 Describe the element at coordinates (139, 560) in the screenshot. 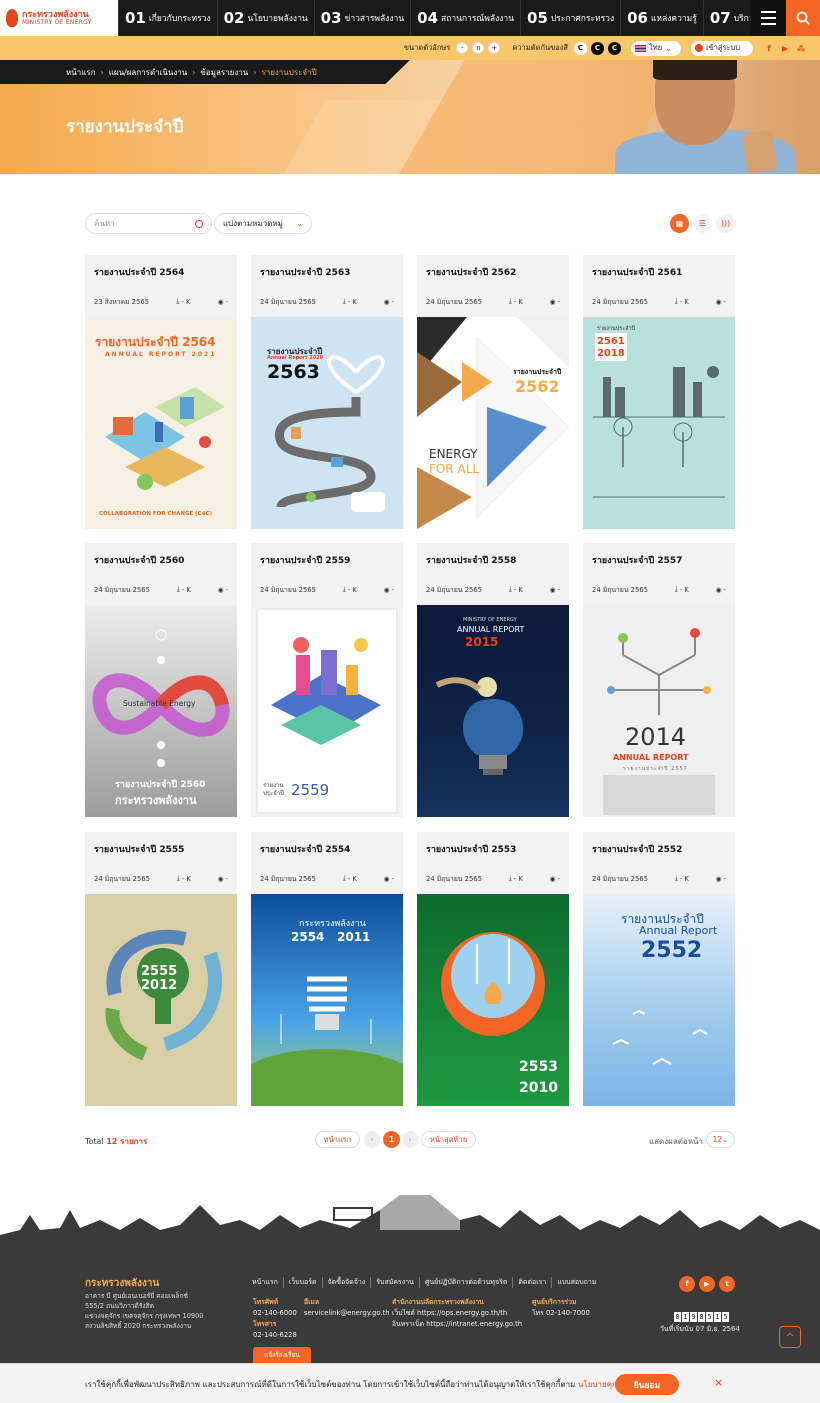

I see `card-title: รายงานประจำปี 2560` at that location.